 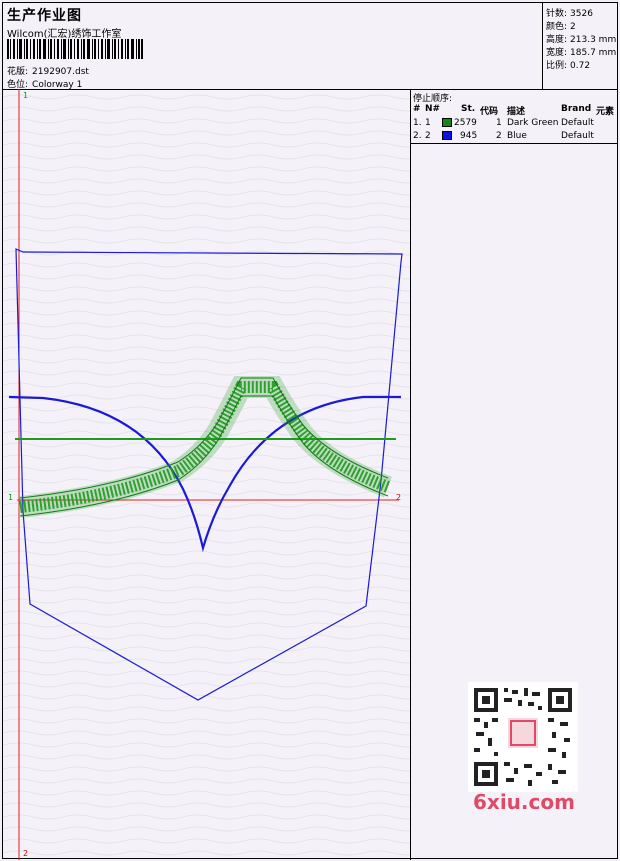 I want to click on row-code: 2, so click(x=499, y=136).